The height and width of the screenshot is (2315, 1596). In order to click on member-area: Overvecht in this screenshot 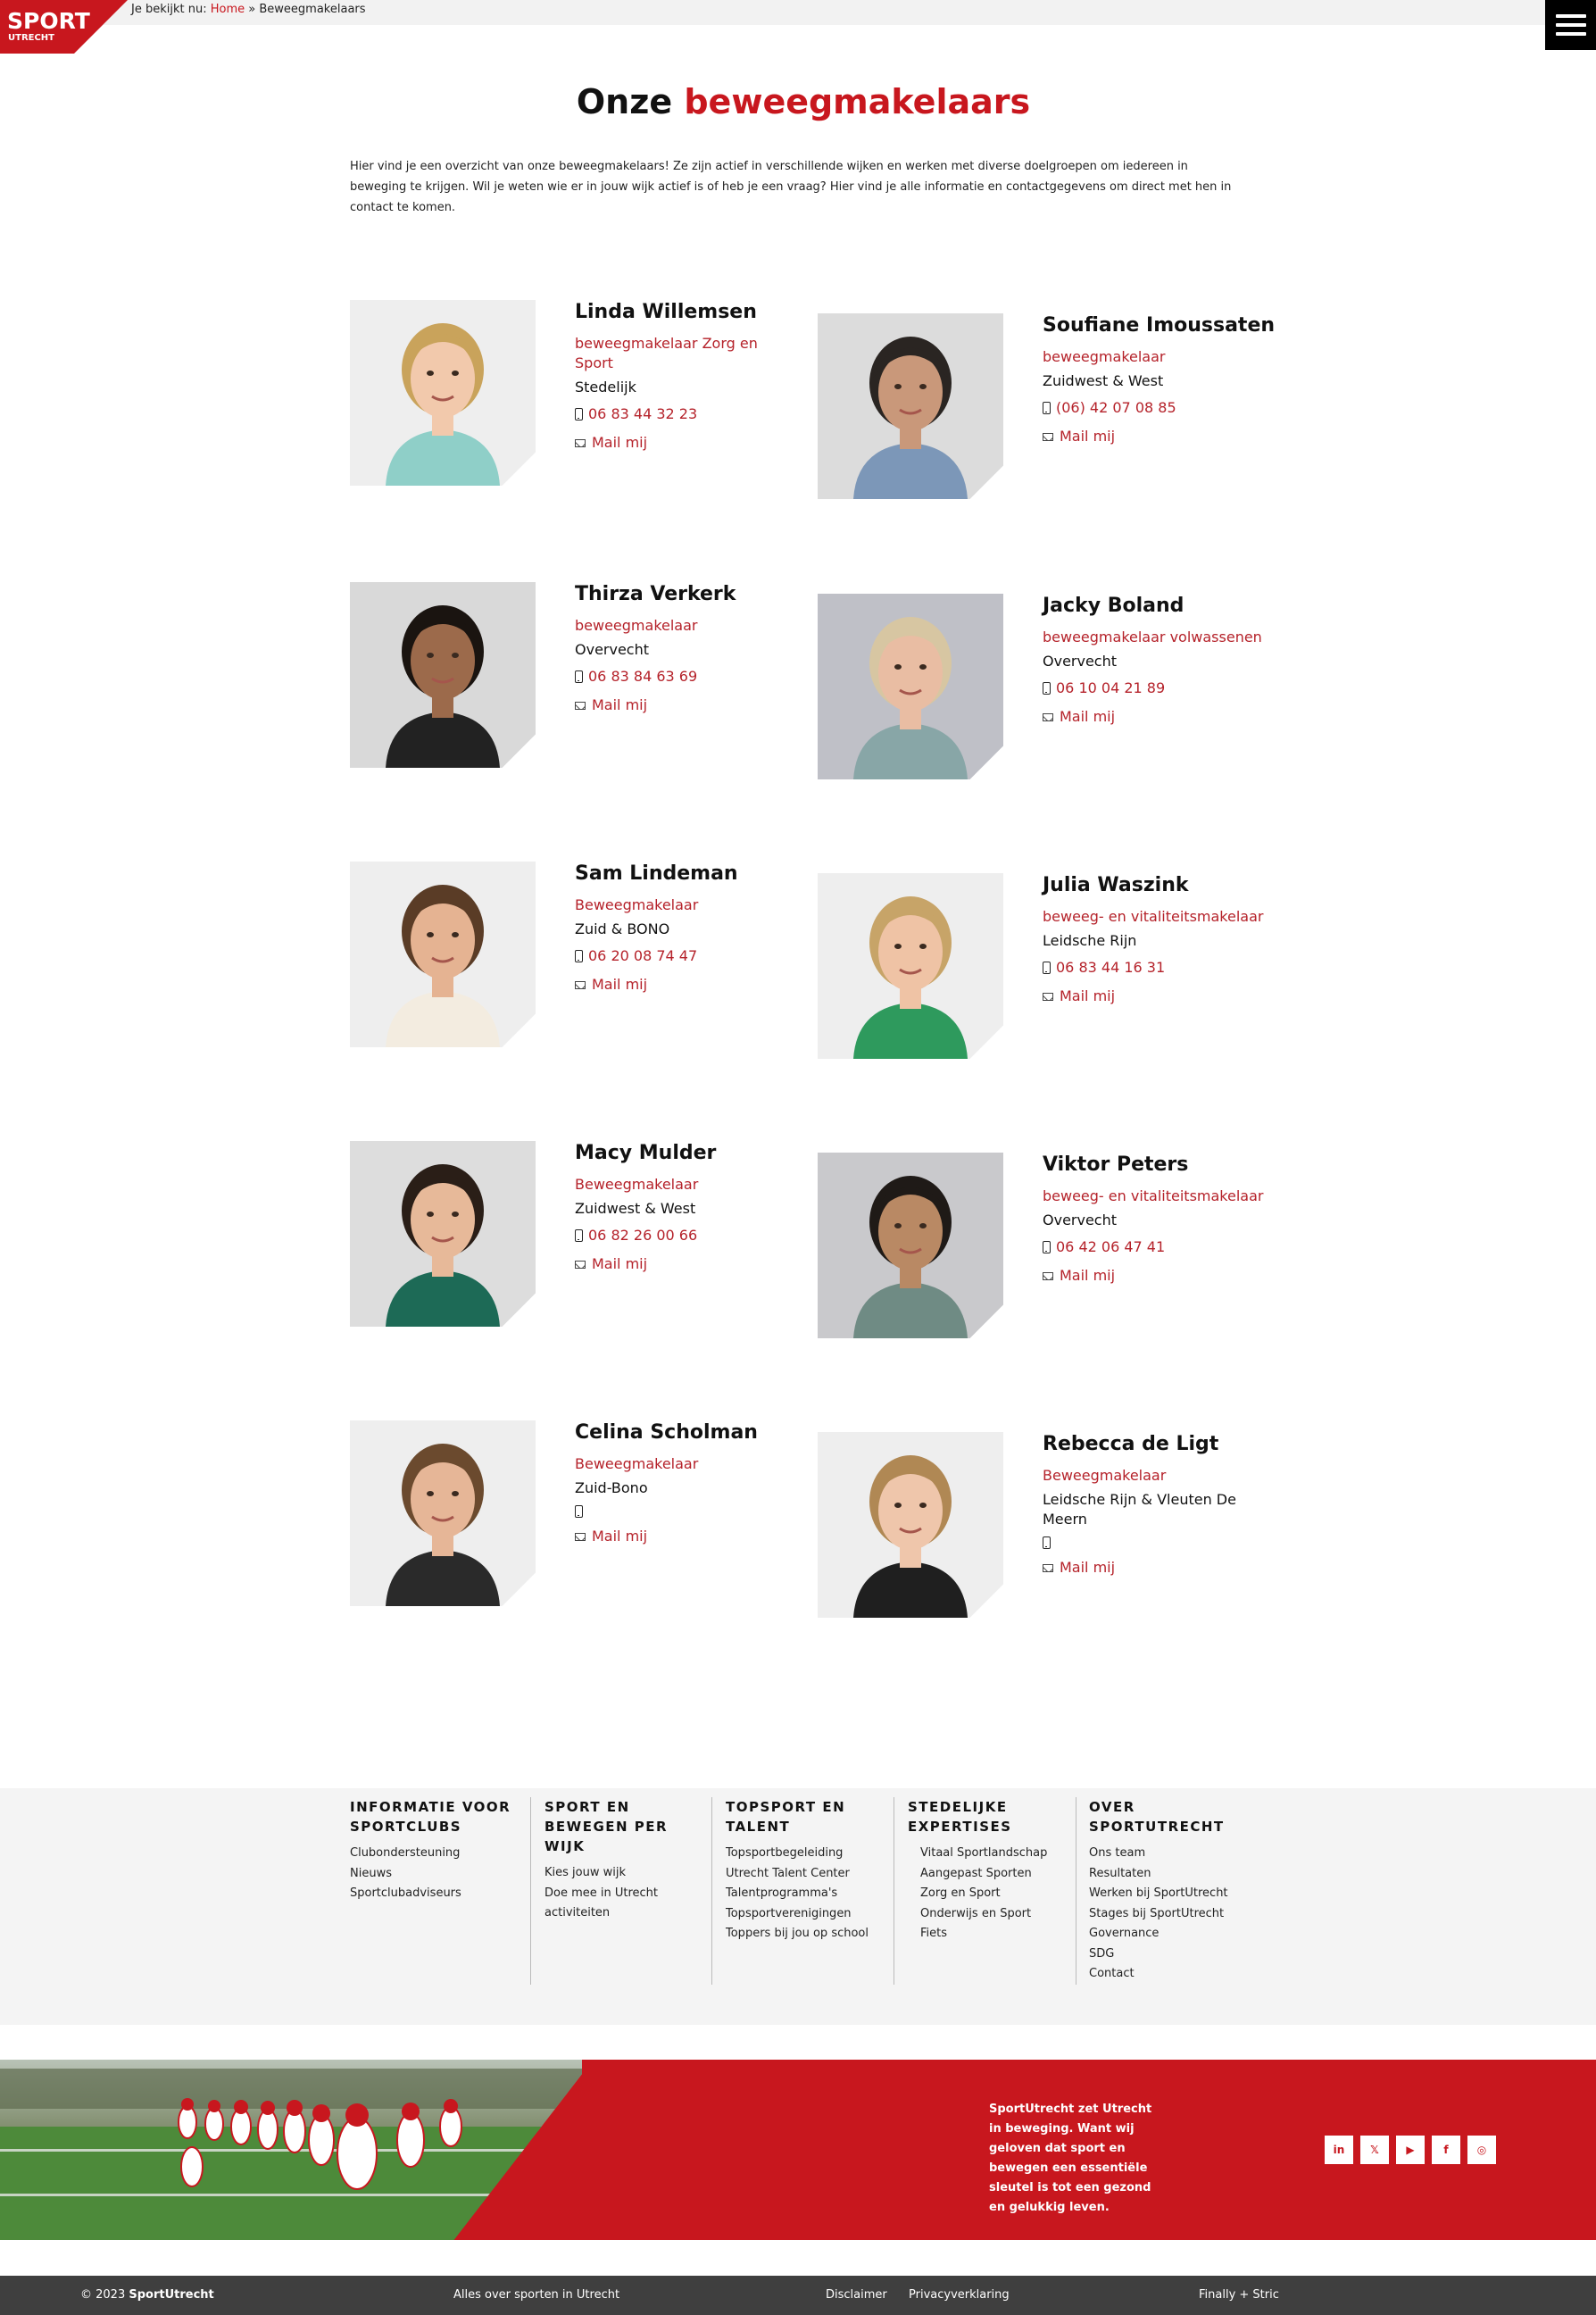, I will do `click(1080, 1220)`.